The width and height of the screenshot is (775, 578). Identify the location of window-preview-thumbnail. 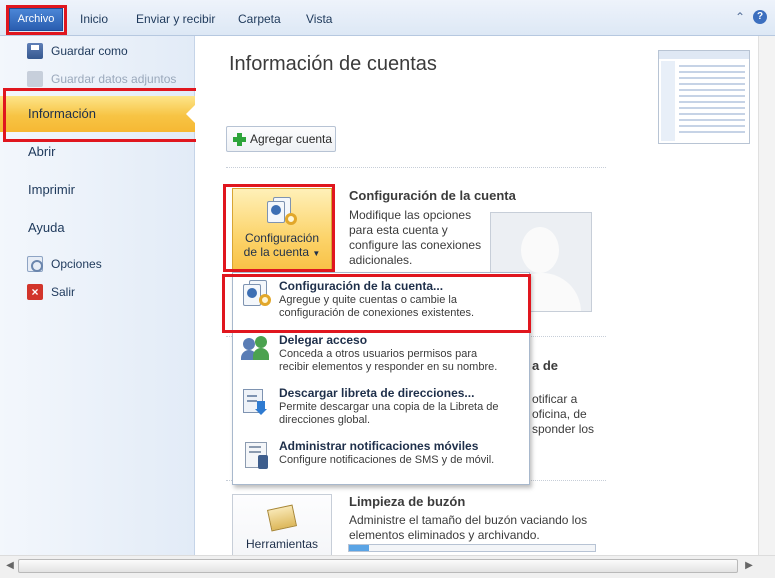
(704, 97).